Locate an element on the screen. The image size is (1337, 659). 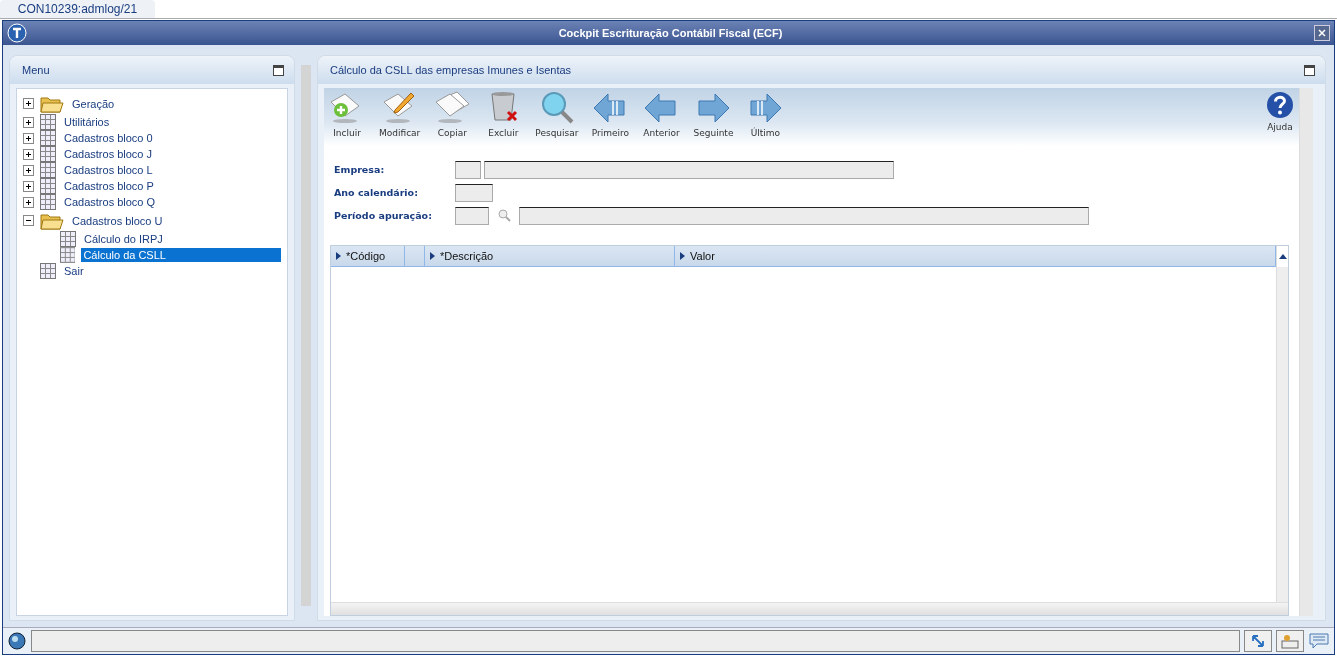
panel-title: Cálculo da CSLL das empresas Imunes e Isentas is located at coordinates (451, 70).